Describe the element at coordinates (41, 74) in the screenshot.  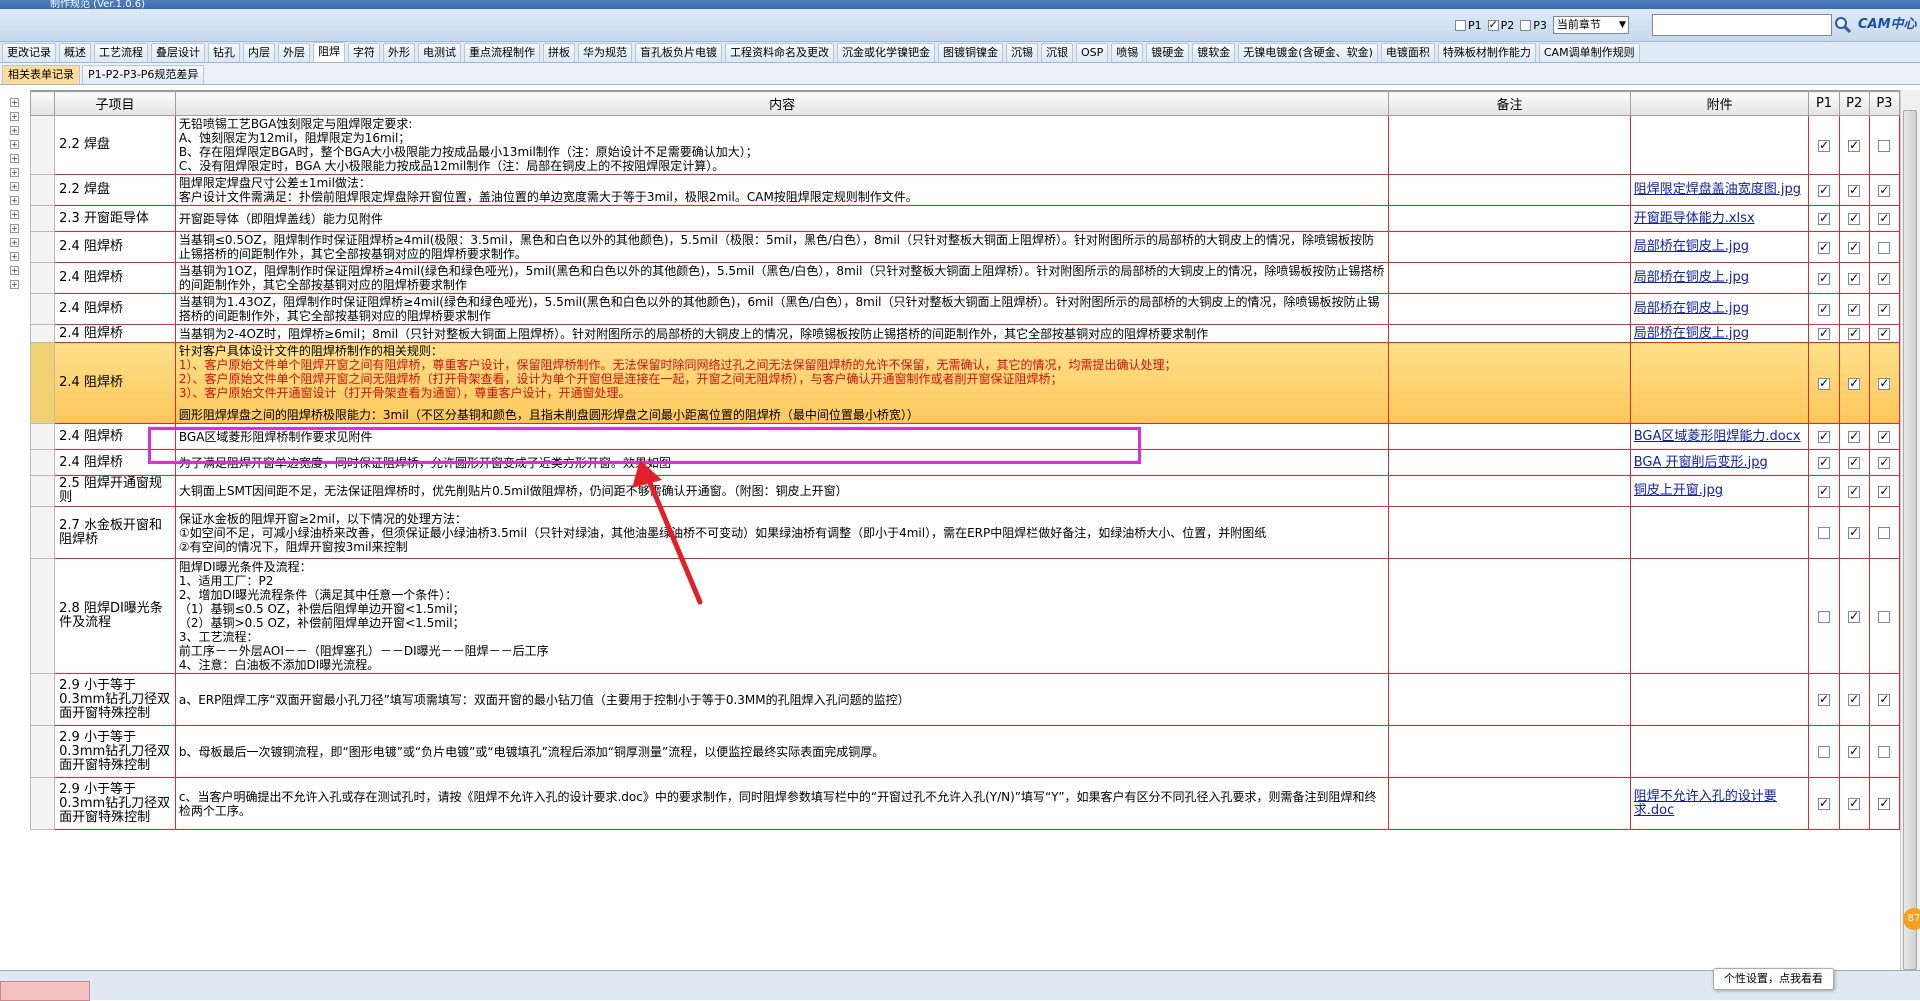
I see `subtab-0: 相关表单记录` at that location.